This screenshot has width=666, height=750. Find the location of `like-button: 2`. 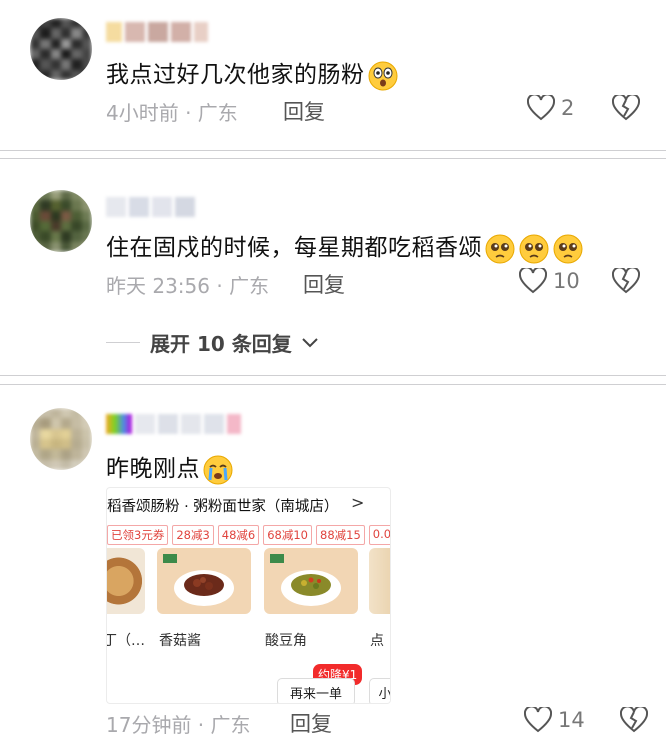

like-button: 2 is located at coordinates (550, 108).